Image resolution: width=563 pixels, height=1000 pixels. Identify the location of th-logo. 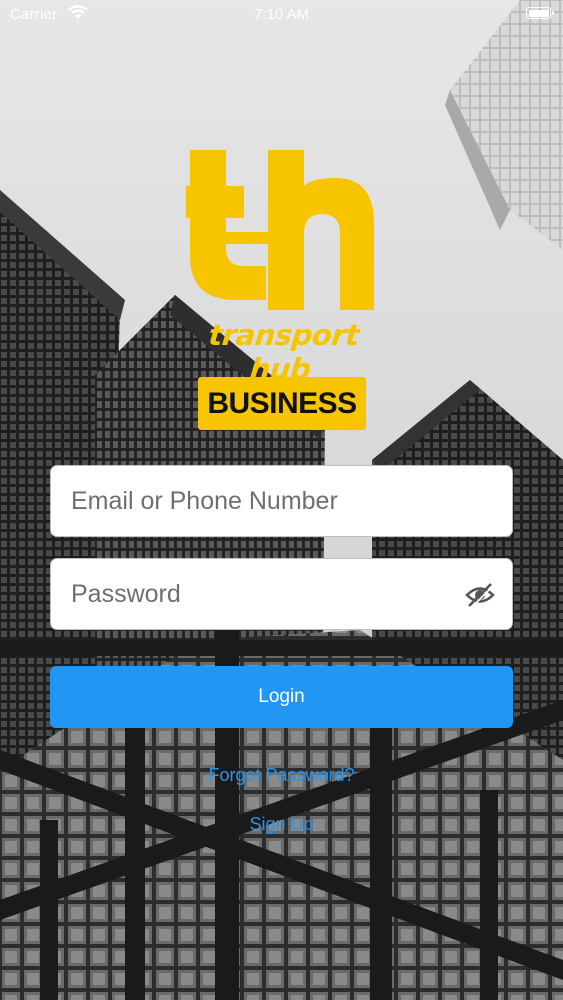
(280, 230).